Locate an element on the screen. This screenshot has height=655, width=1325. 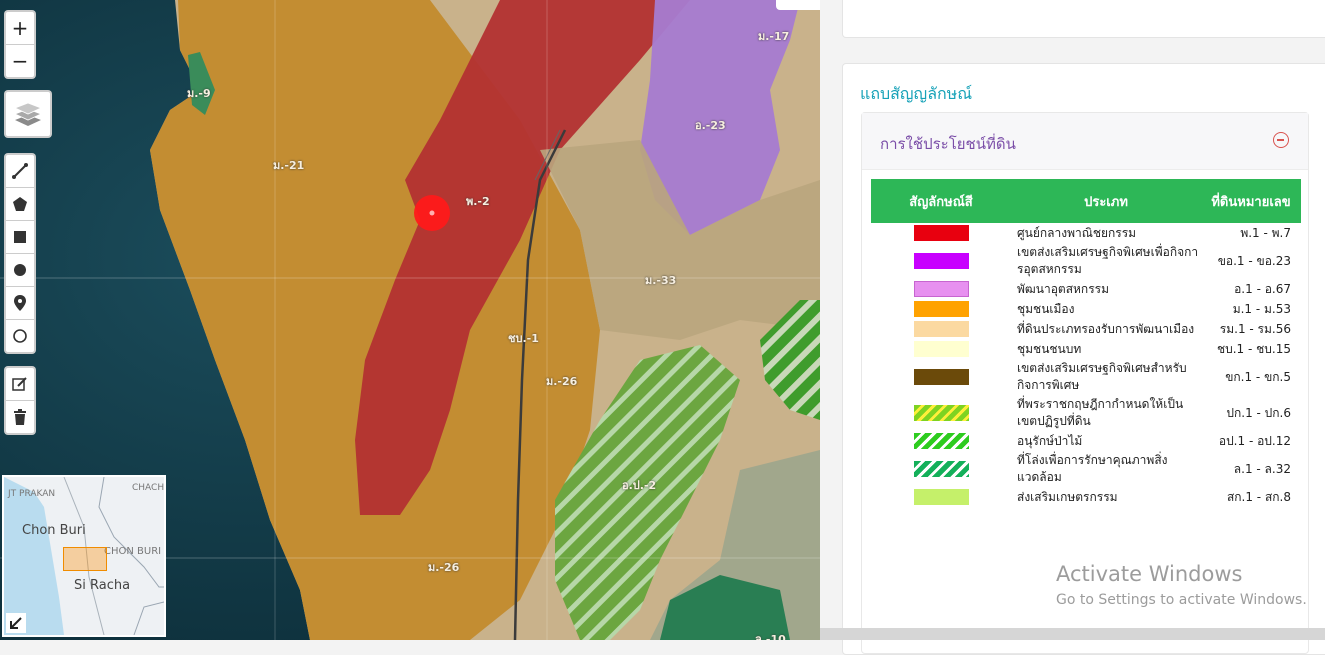
layers-button is located at coordinates (28, 114).